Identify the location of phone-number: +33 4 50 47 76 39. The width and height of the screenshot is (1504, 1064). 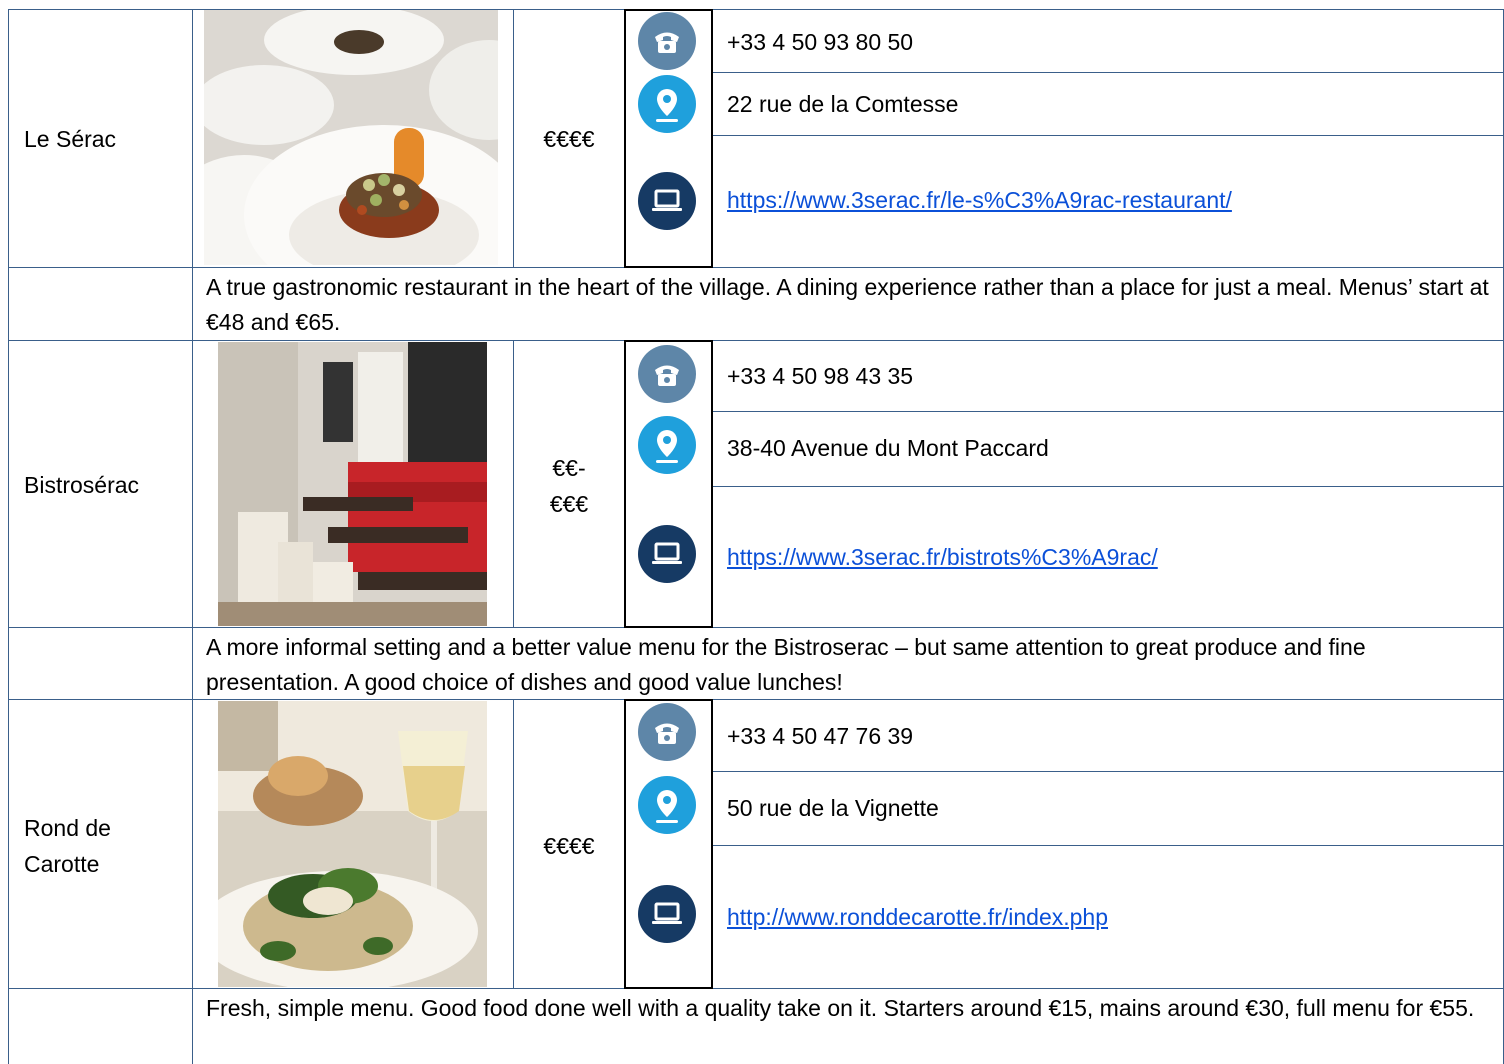
(820, 736).